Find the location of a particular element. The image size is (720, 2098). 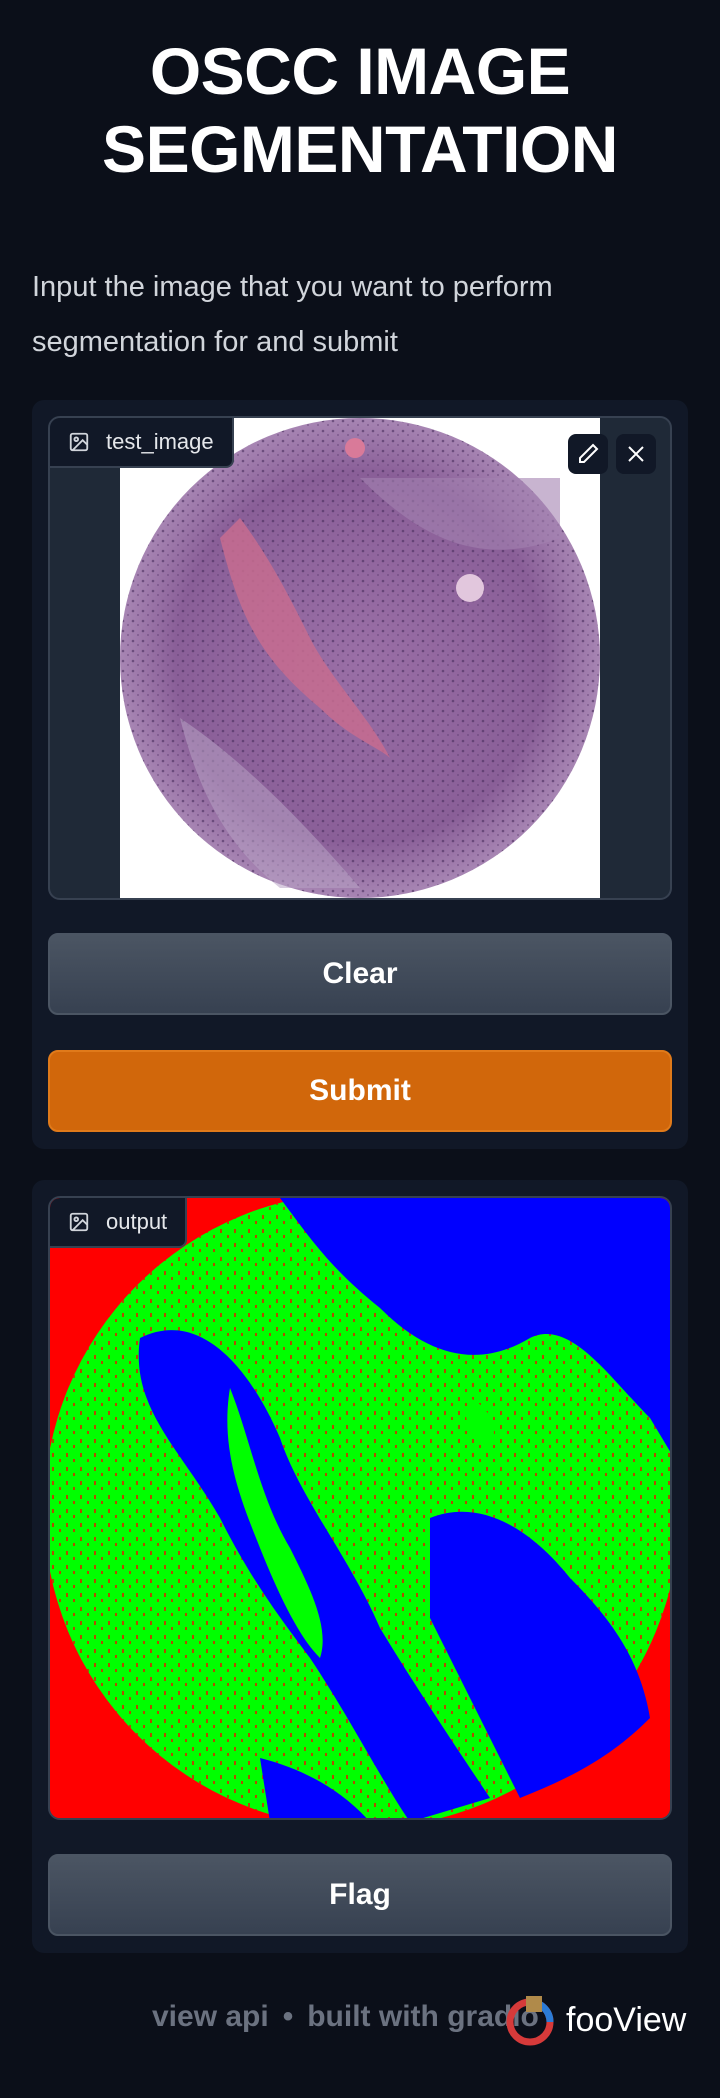

input-image-label: test_image is located at coordinates (142, 443).